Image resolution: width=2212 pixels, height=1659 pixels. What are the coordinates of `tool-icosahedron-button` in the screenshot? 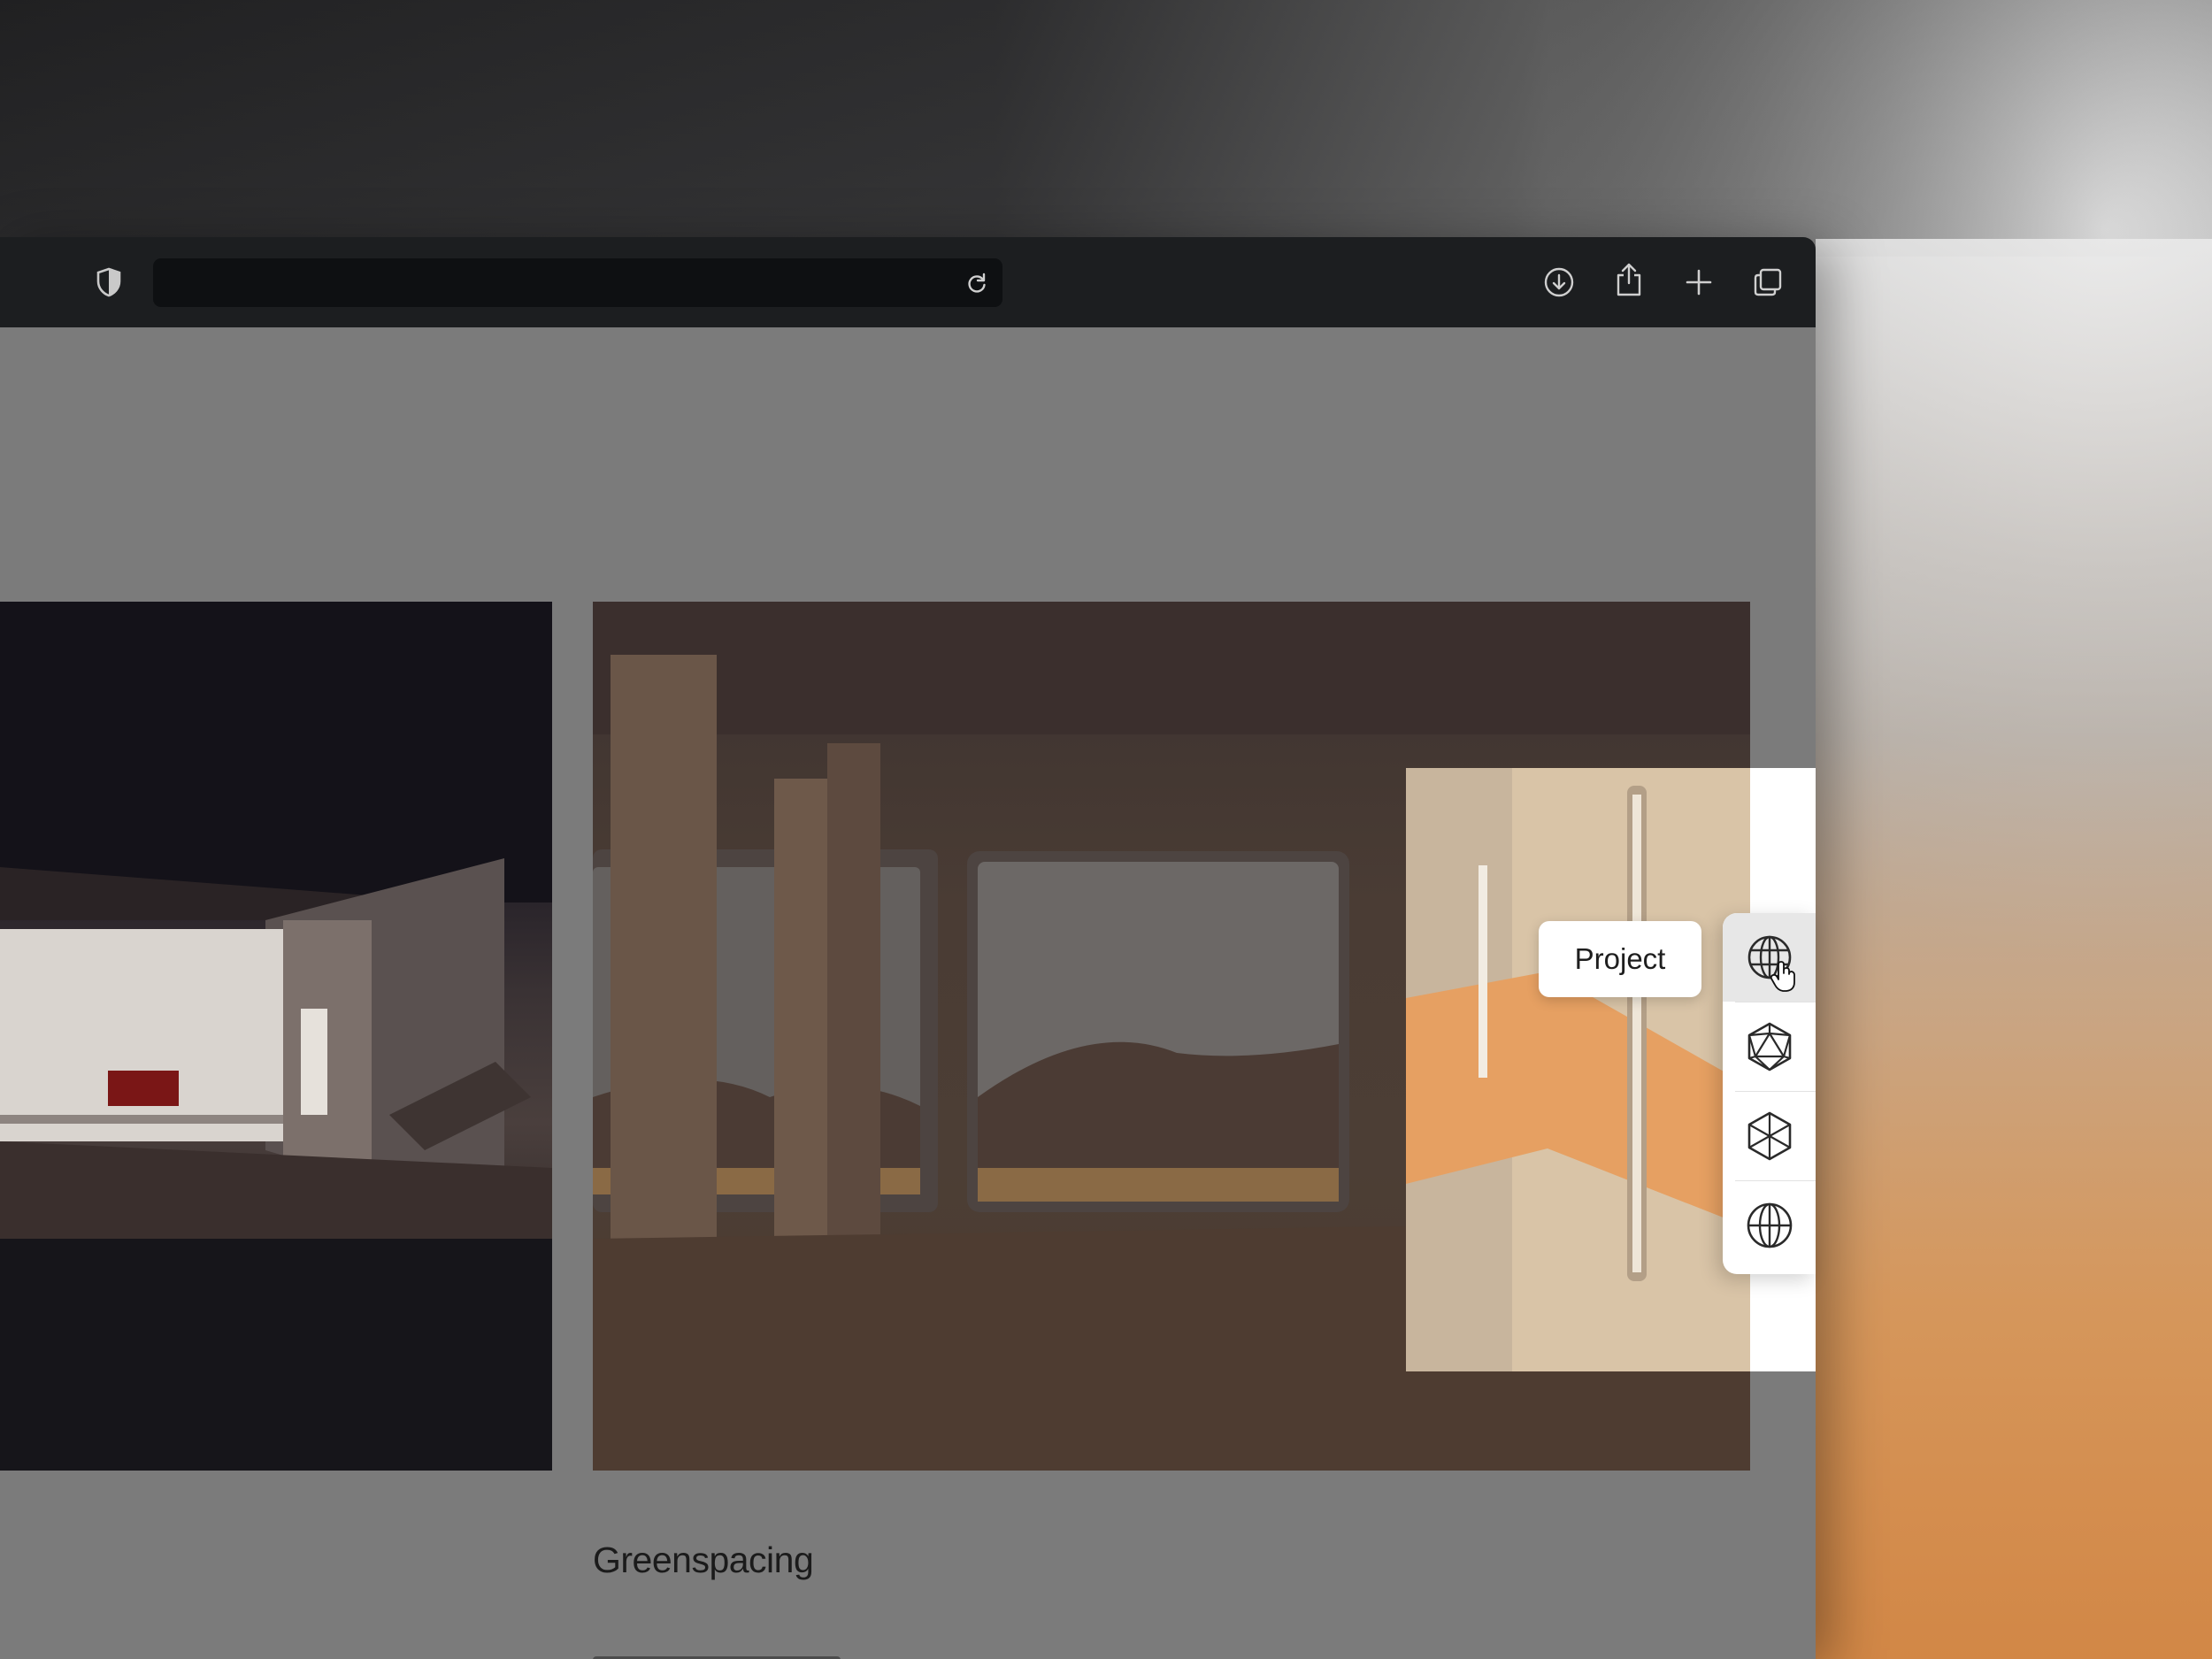 It's located at (1770, 1046).